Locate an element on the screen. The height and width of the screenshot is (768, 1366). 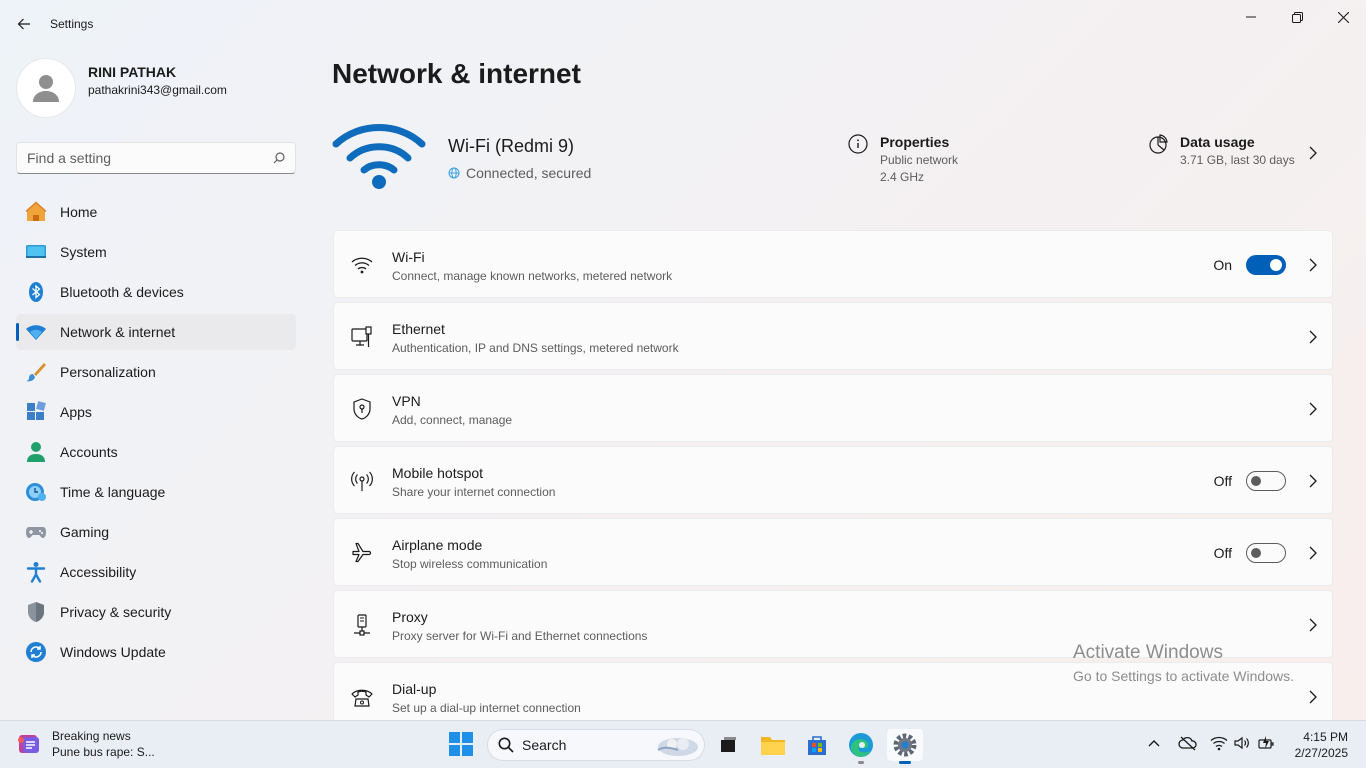
back-button is located at coordinates (24, 24).